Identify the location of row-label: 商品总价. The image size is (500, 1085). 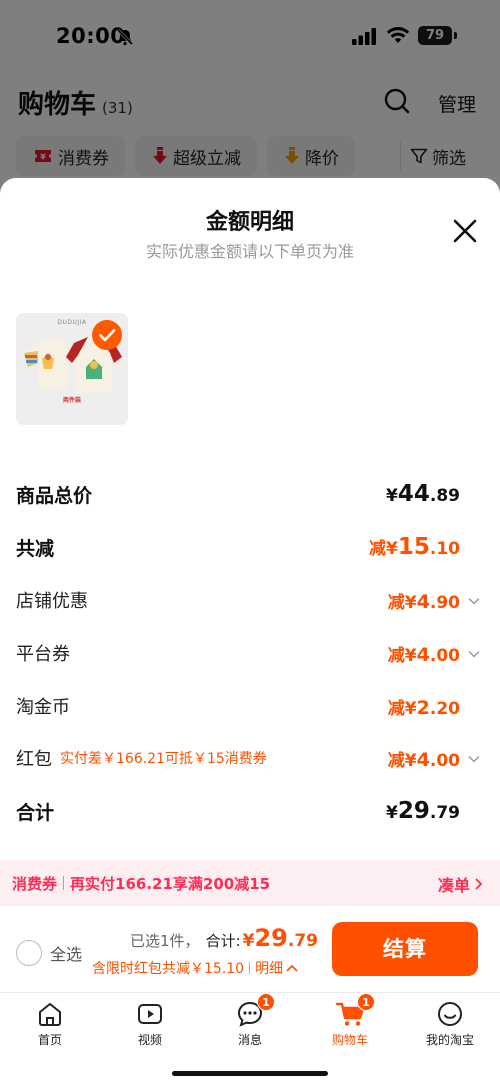
(54, 495).